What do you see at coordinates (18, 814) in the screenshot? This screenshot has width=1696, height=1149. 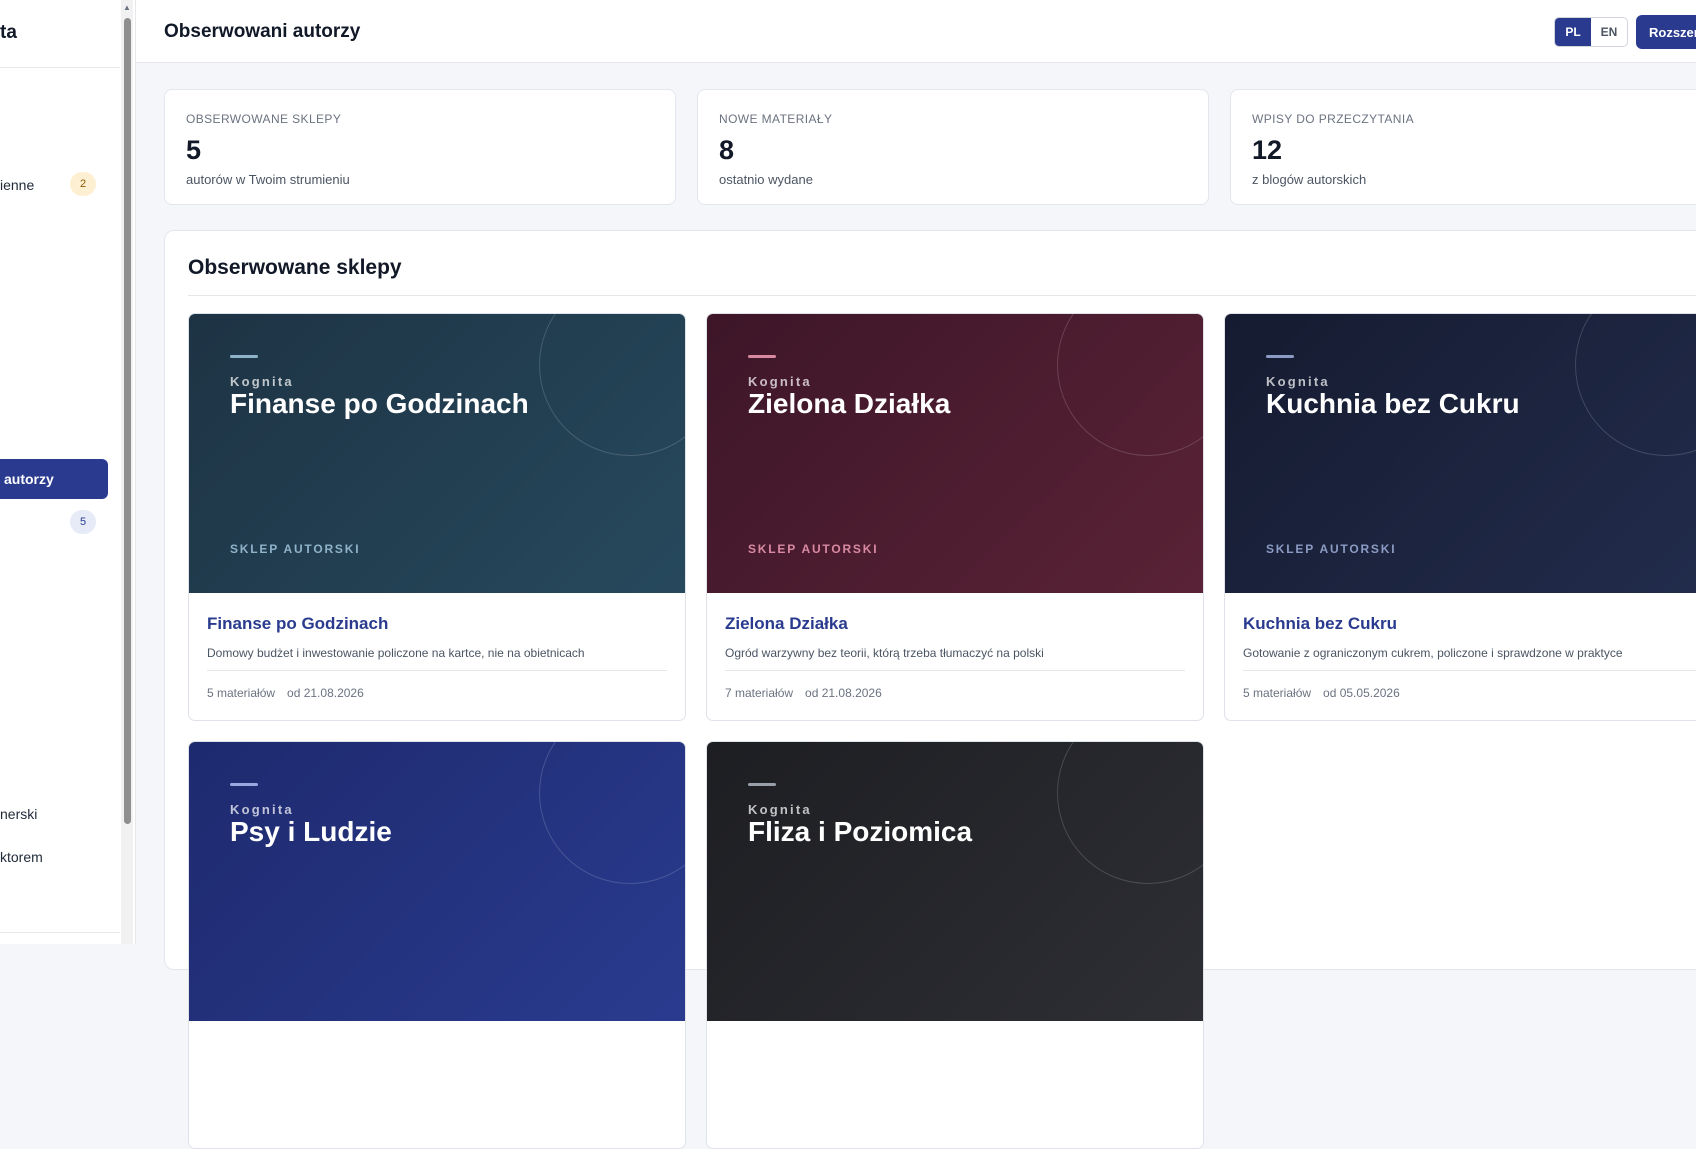 I see `sidebar-item-partnerski: nerski` at bounding box center [18, 814].